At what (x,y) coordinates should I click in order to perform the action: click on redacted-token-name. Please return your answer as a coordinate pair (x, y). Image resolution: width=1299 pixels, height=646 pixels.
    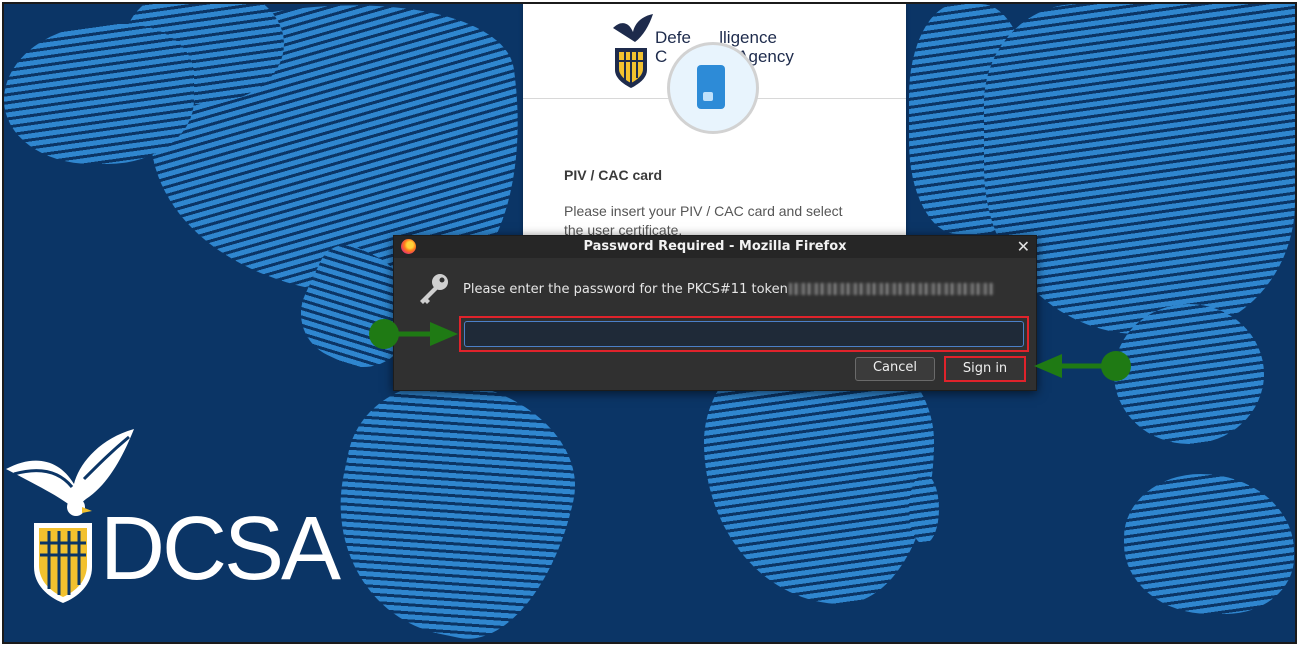
    Looking at the image, I should click on (891, 289).